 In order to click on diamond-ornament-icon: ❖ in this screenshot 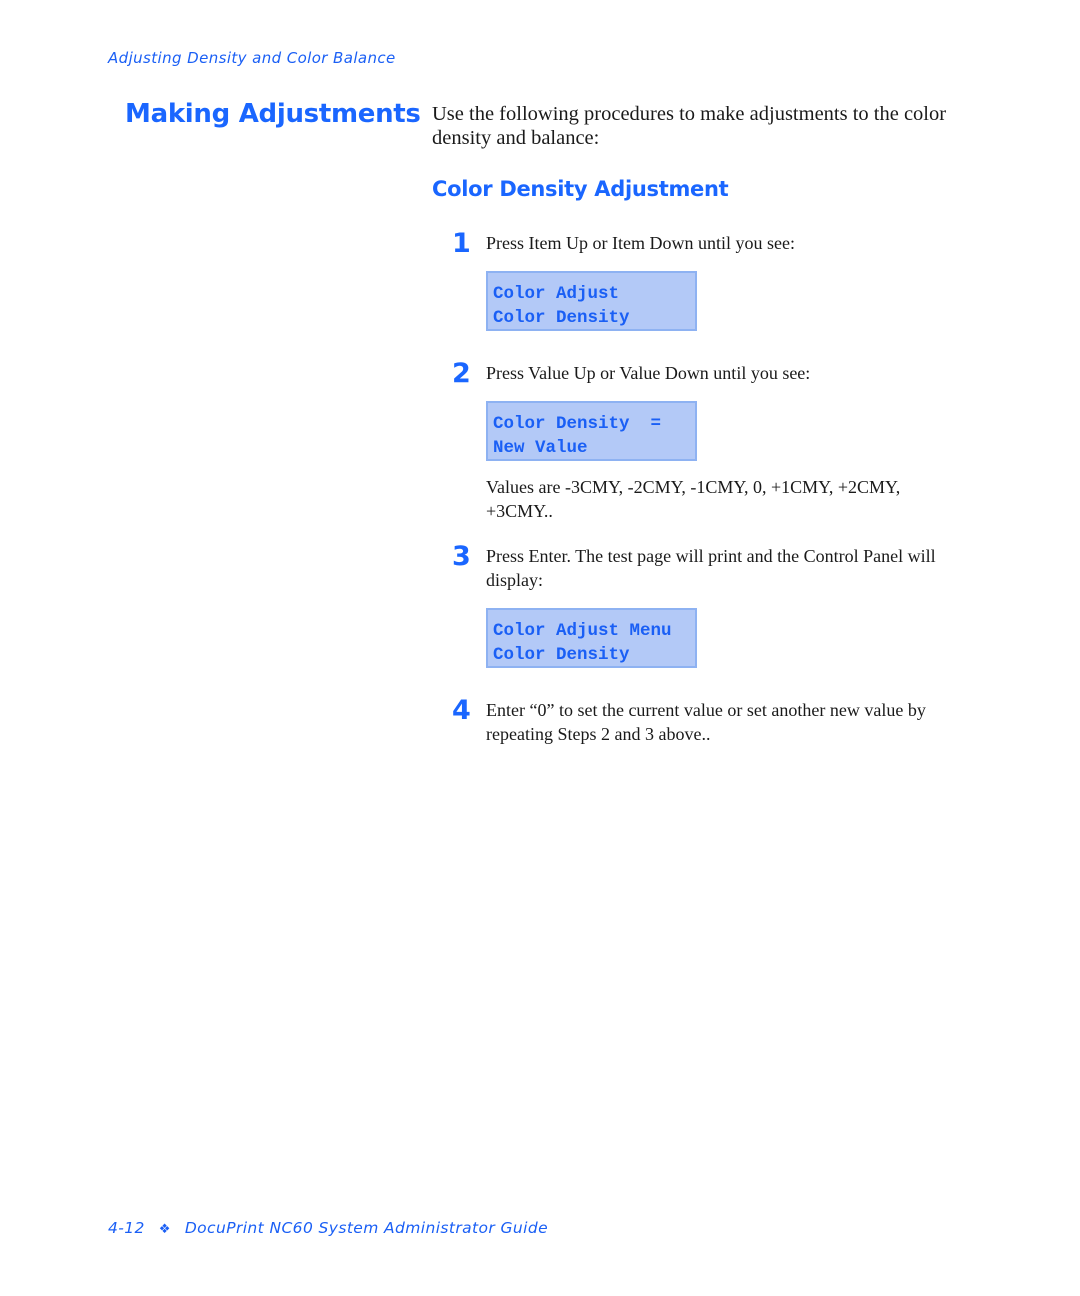, I will do `click(164, 1229)`.